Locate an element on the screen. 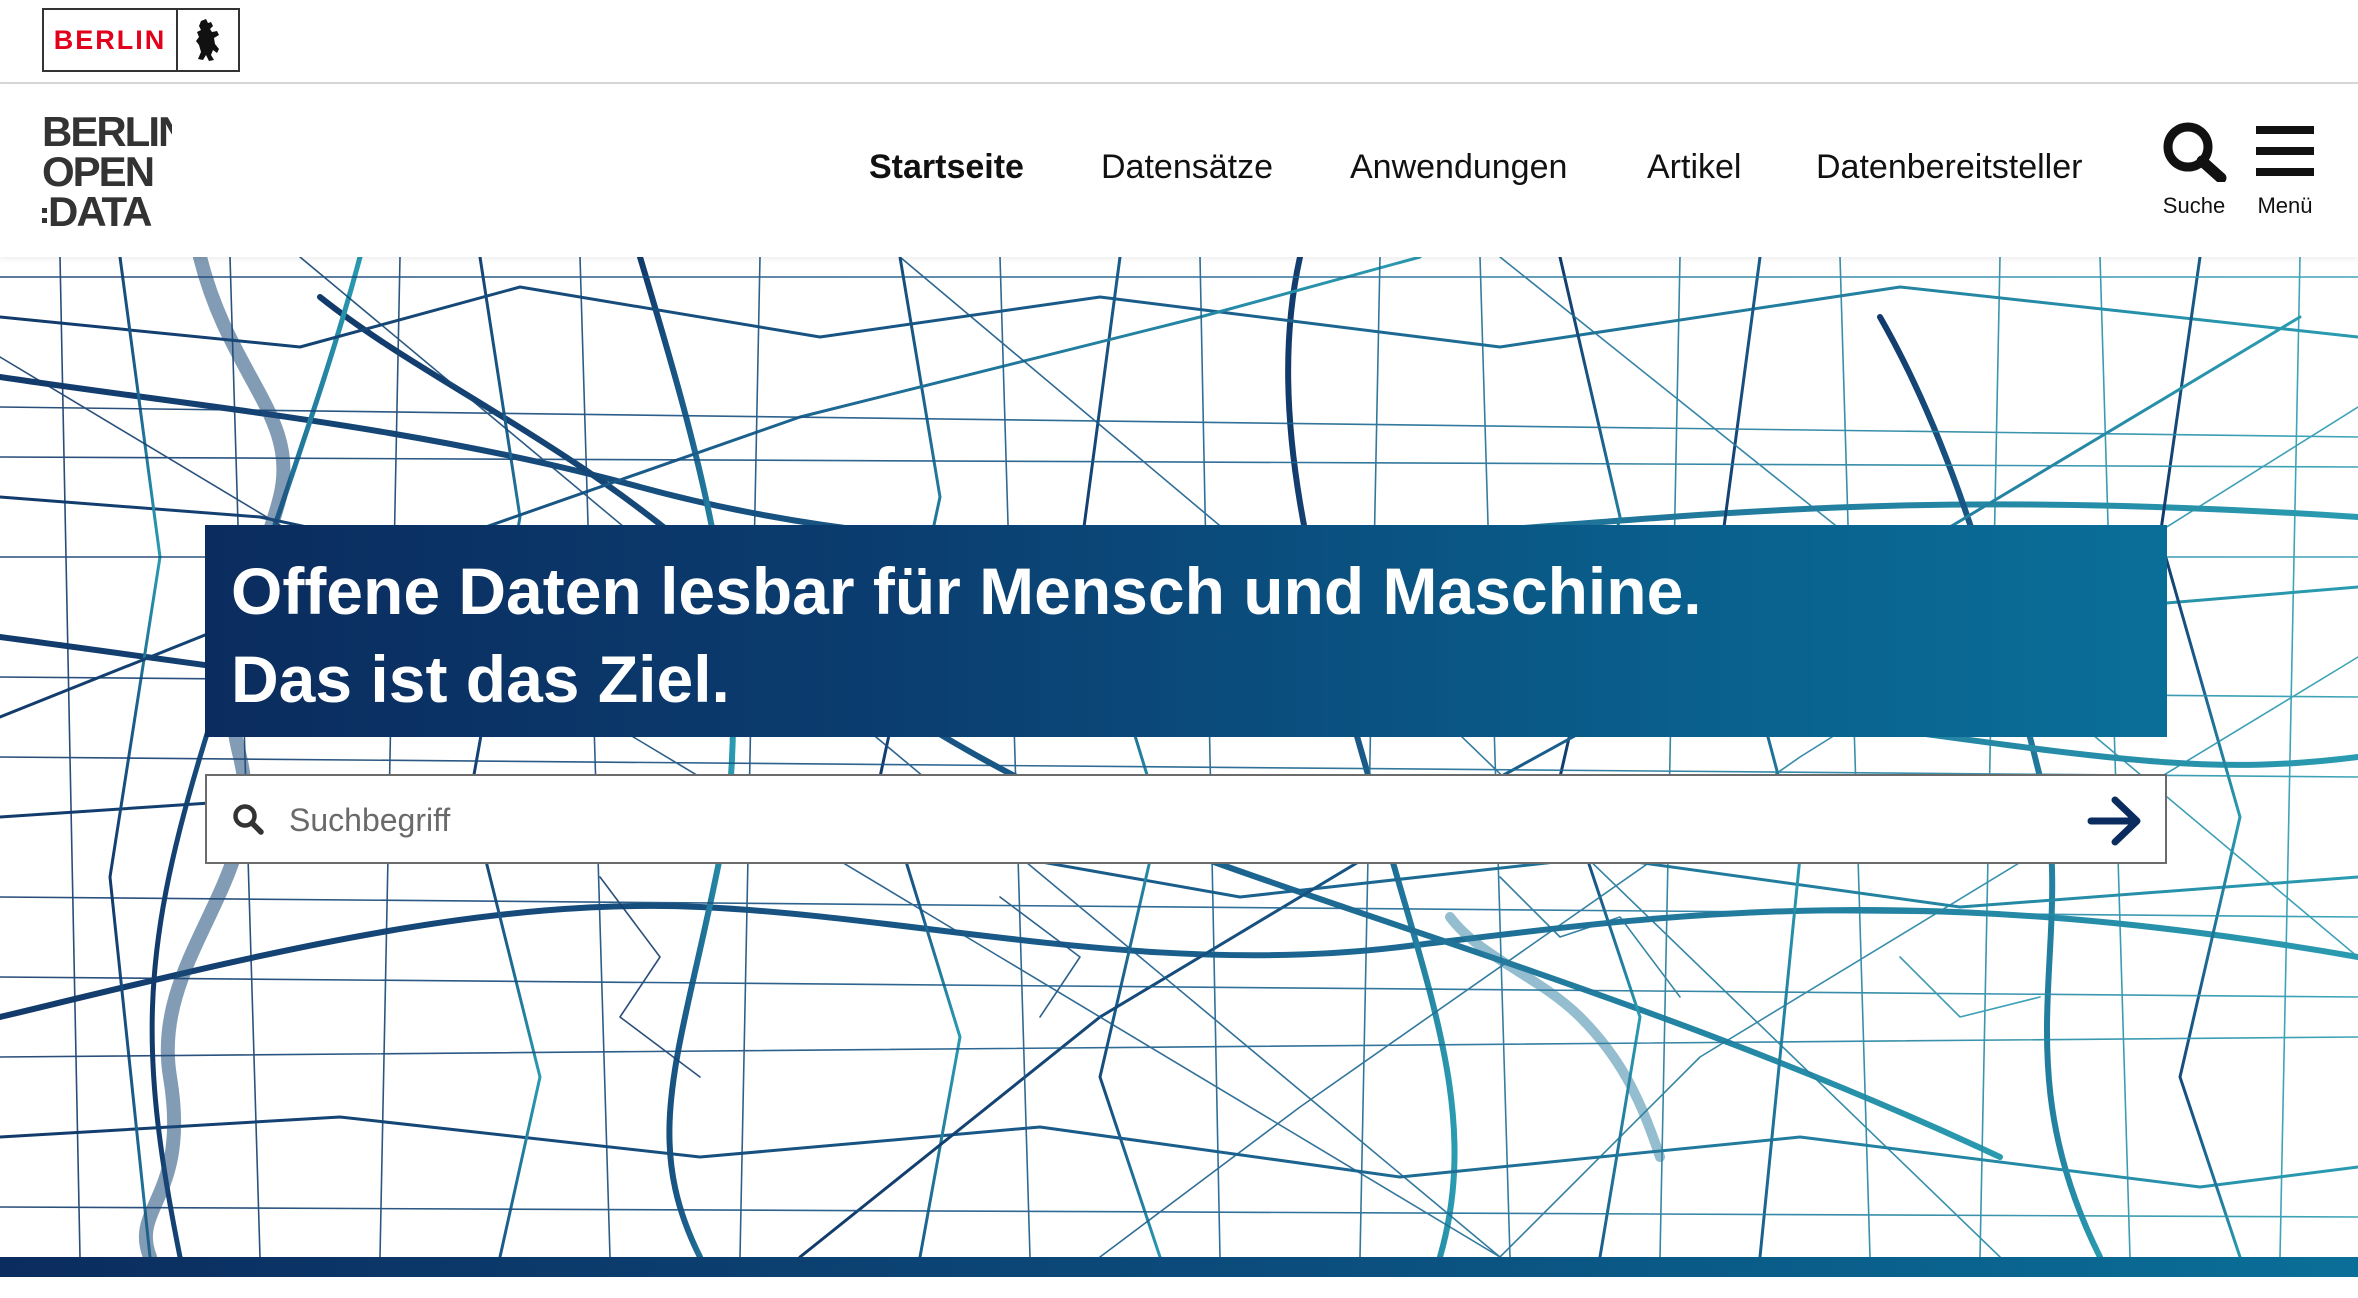  nav-anwendungen: Anwendungen is located at coordinates (1458, 167).